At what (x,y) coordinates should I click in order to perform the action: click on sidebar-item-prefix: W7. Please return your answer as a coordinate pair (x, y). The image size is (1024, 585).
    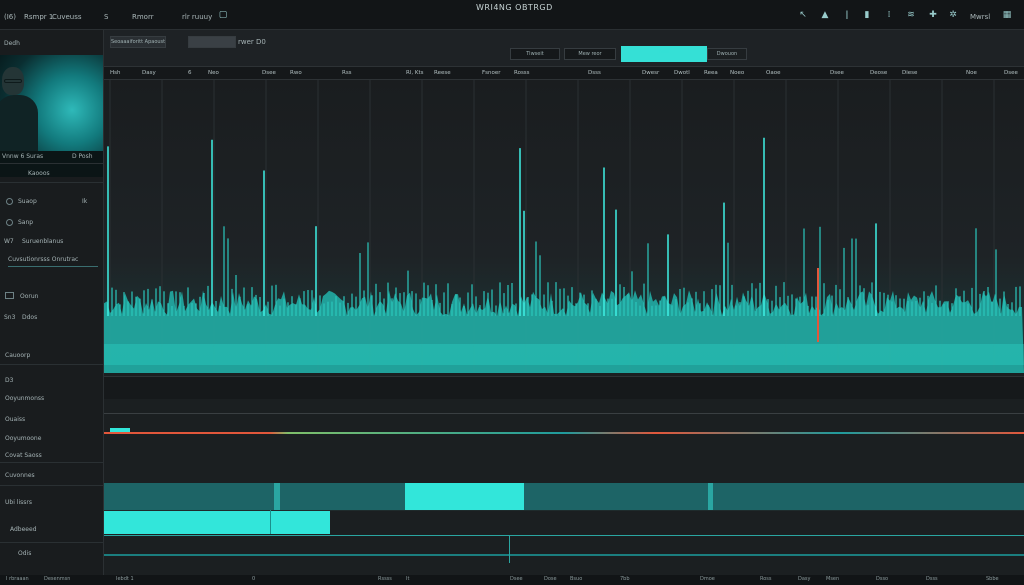
    Looking at the image, I should click on (9, 241).